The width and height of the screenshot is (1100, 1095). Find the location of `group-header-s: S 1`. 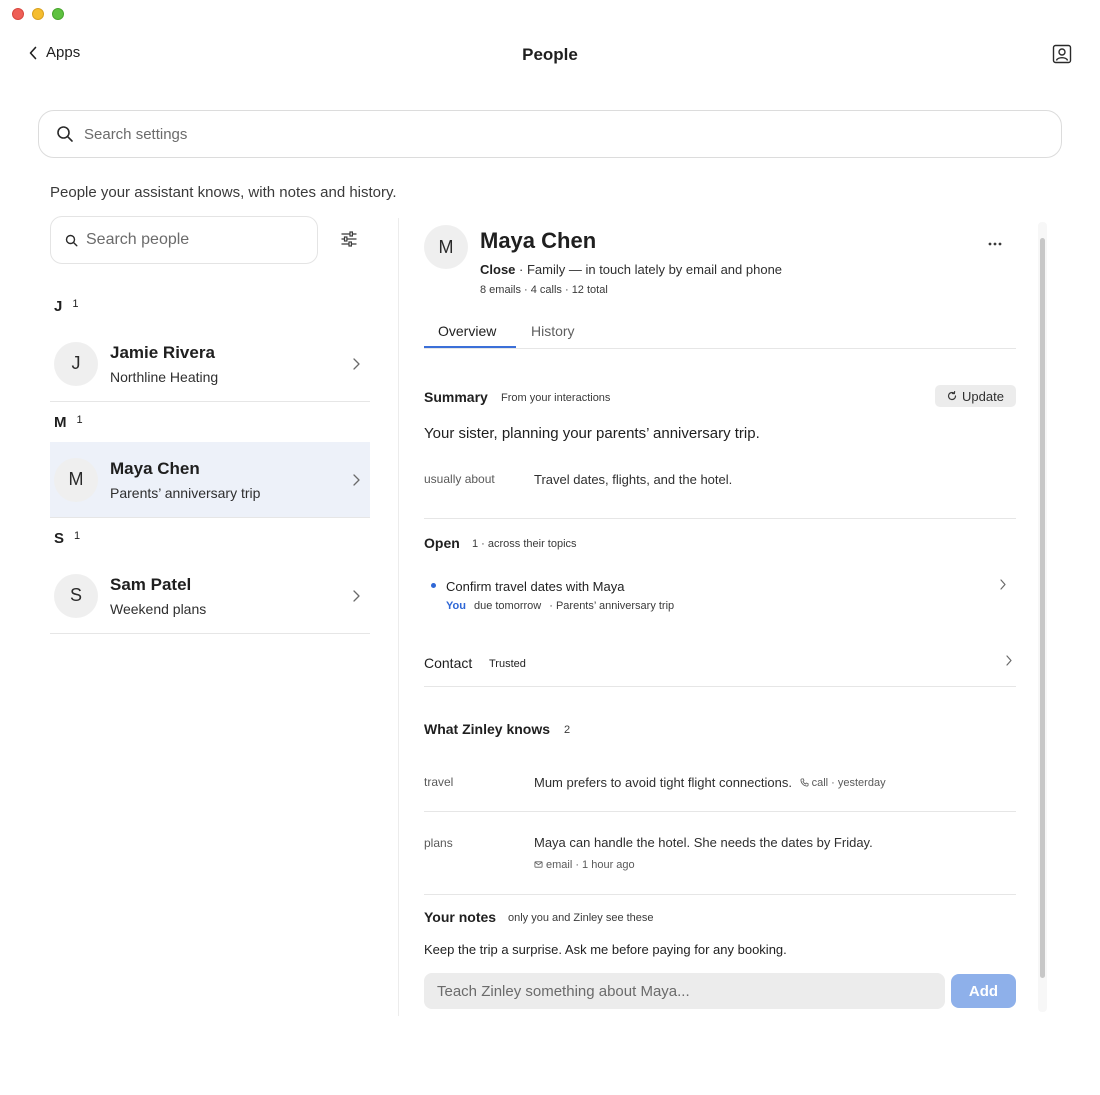

group-header-s: S 1 is located at coordinates (210, 538).